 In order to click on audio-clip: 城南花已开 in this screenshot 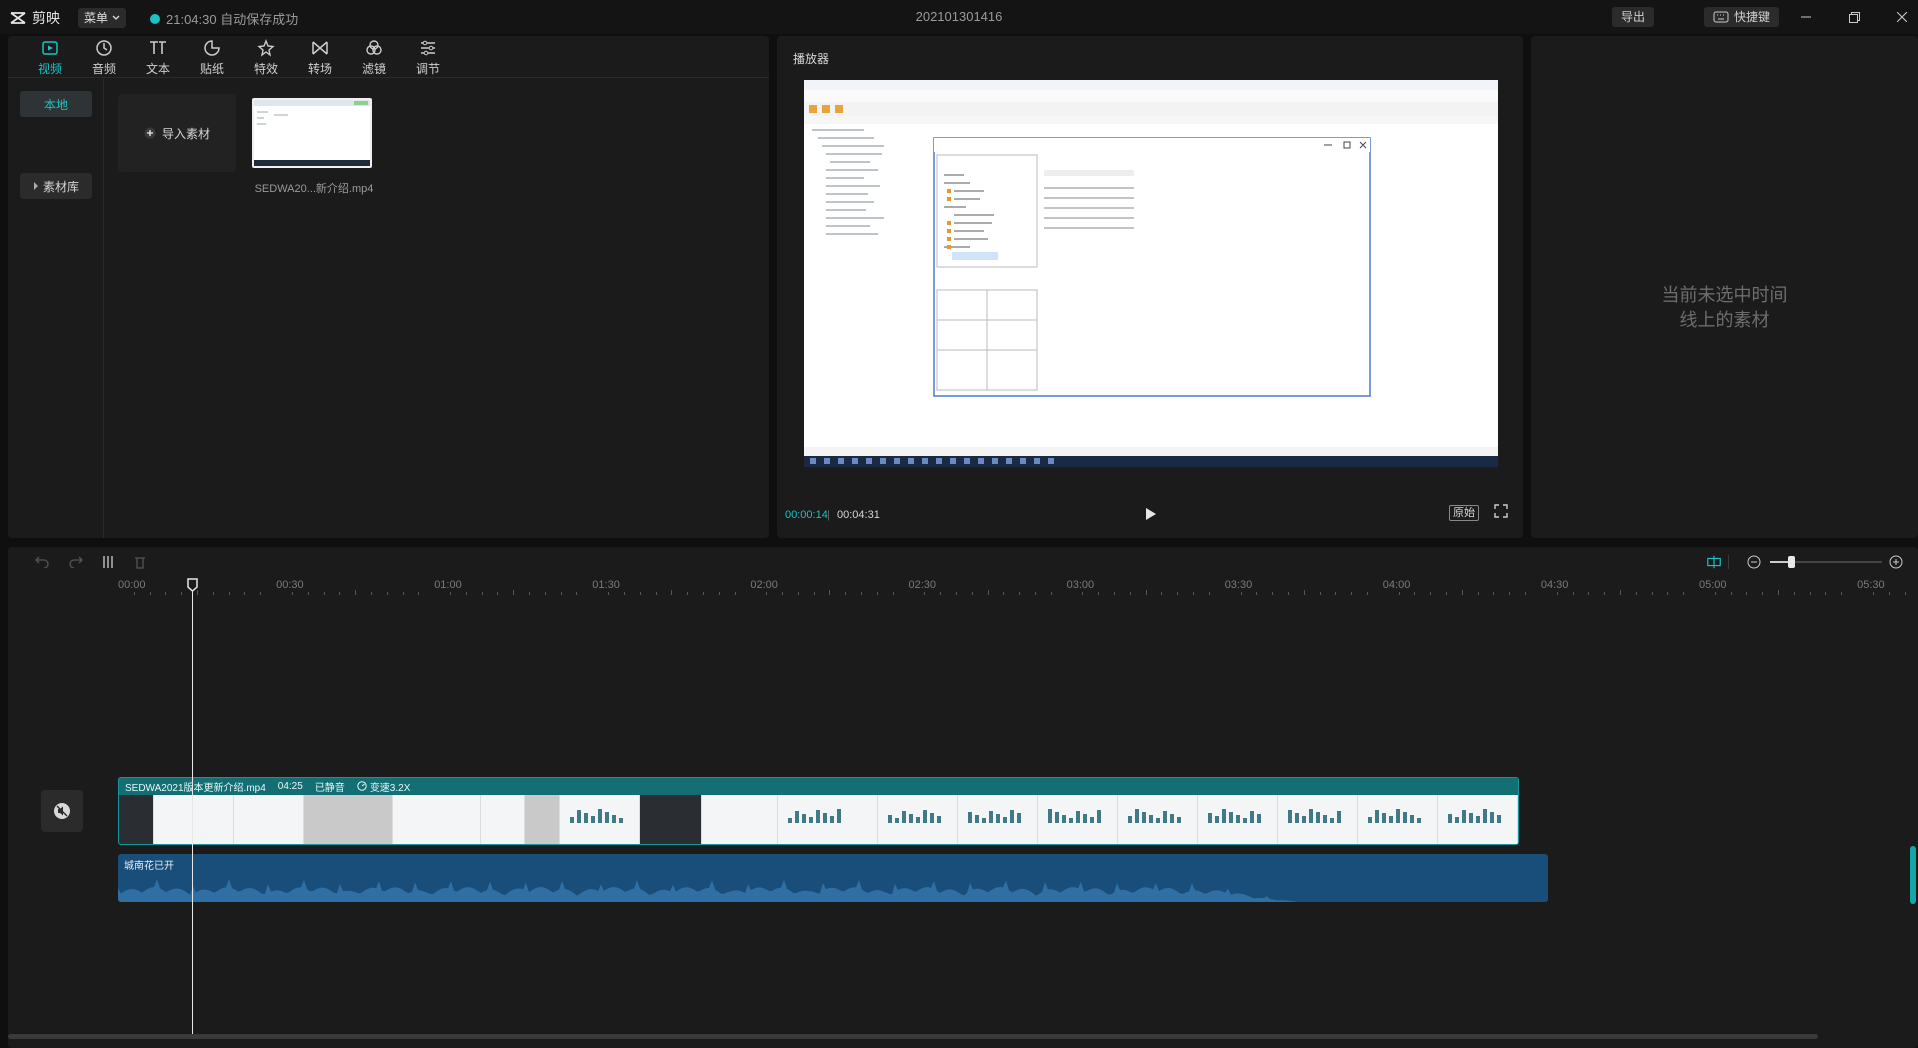, I will do `click(833, 878)`.